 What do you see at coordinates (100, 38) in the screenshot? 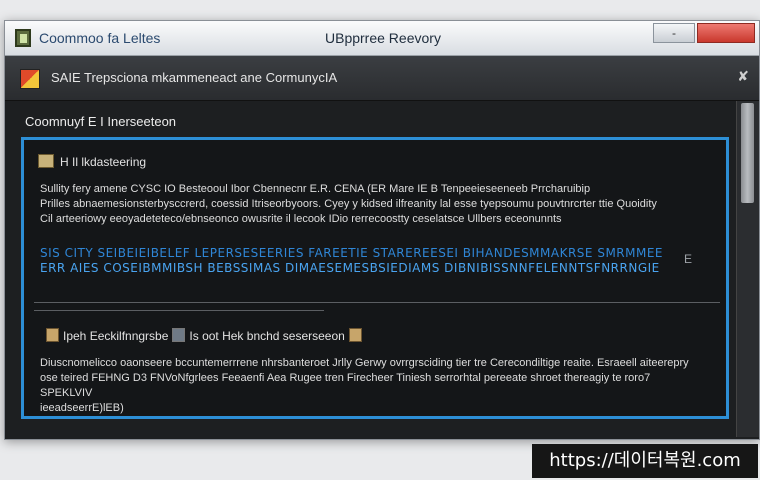
I see `window-title: Coommoo fa Leltes` at bounding box center [100, 38].